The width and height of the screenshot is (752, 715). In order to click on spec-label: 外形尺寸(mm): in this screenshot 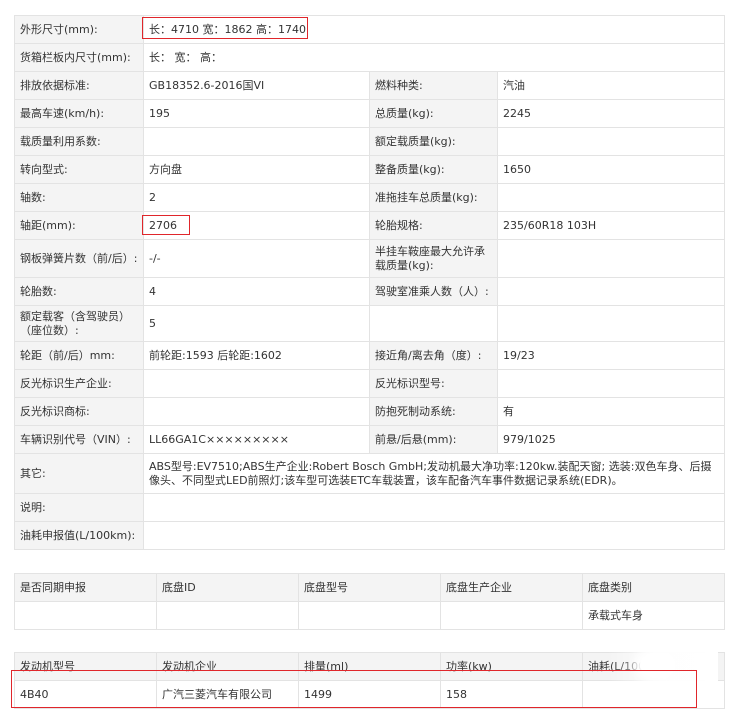, I will do `click(79, 29)`.